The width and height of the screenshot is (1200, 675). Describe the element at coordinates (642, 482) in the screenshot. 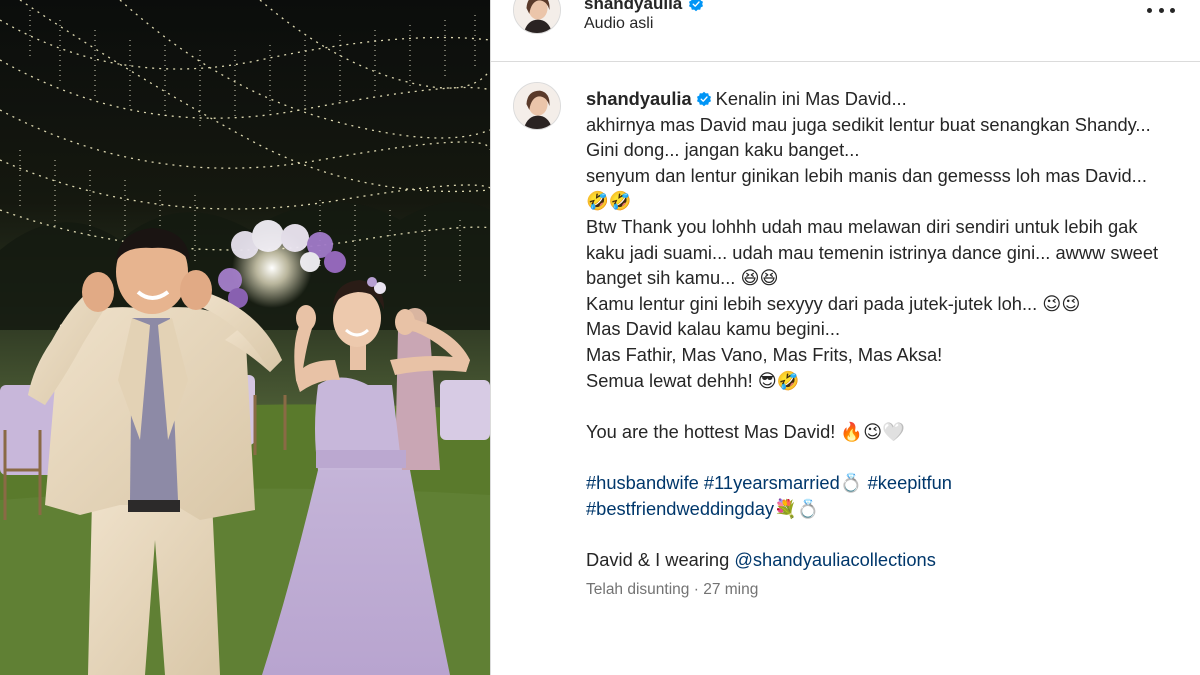

I see `hashtag-link: #husbandwife` at that location.